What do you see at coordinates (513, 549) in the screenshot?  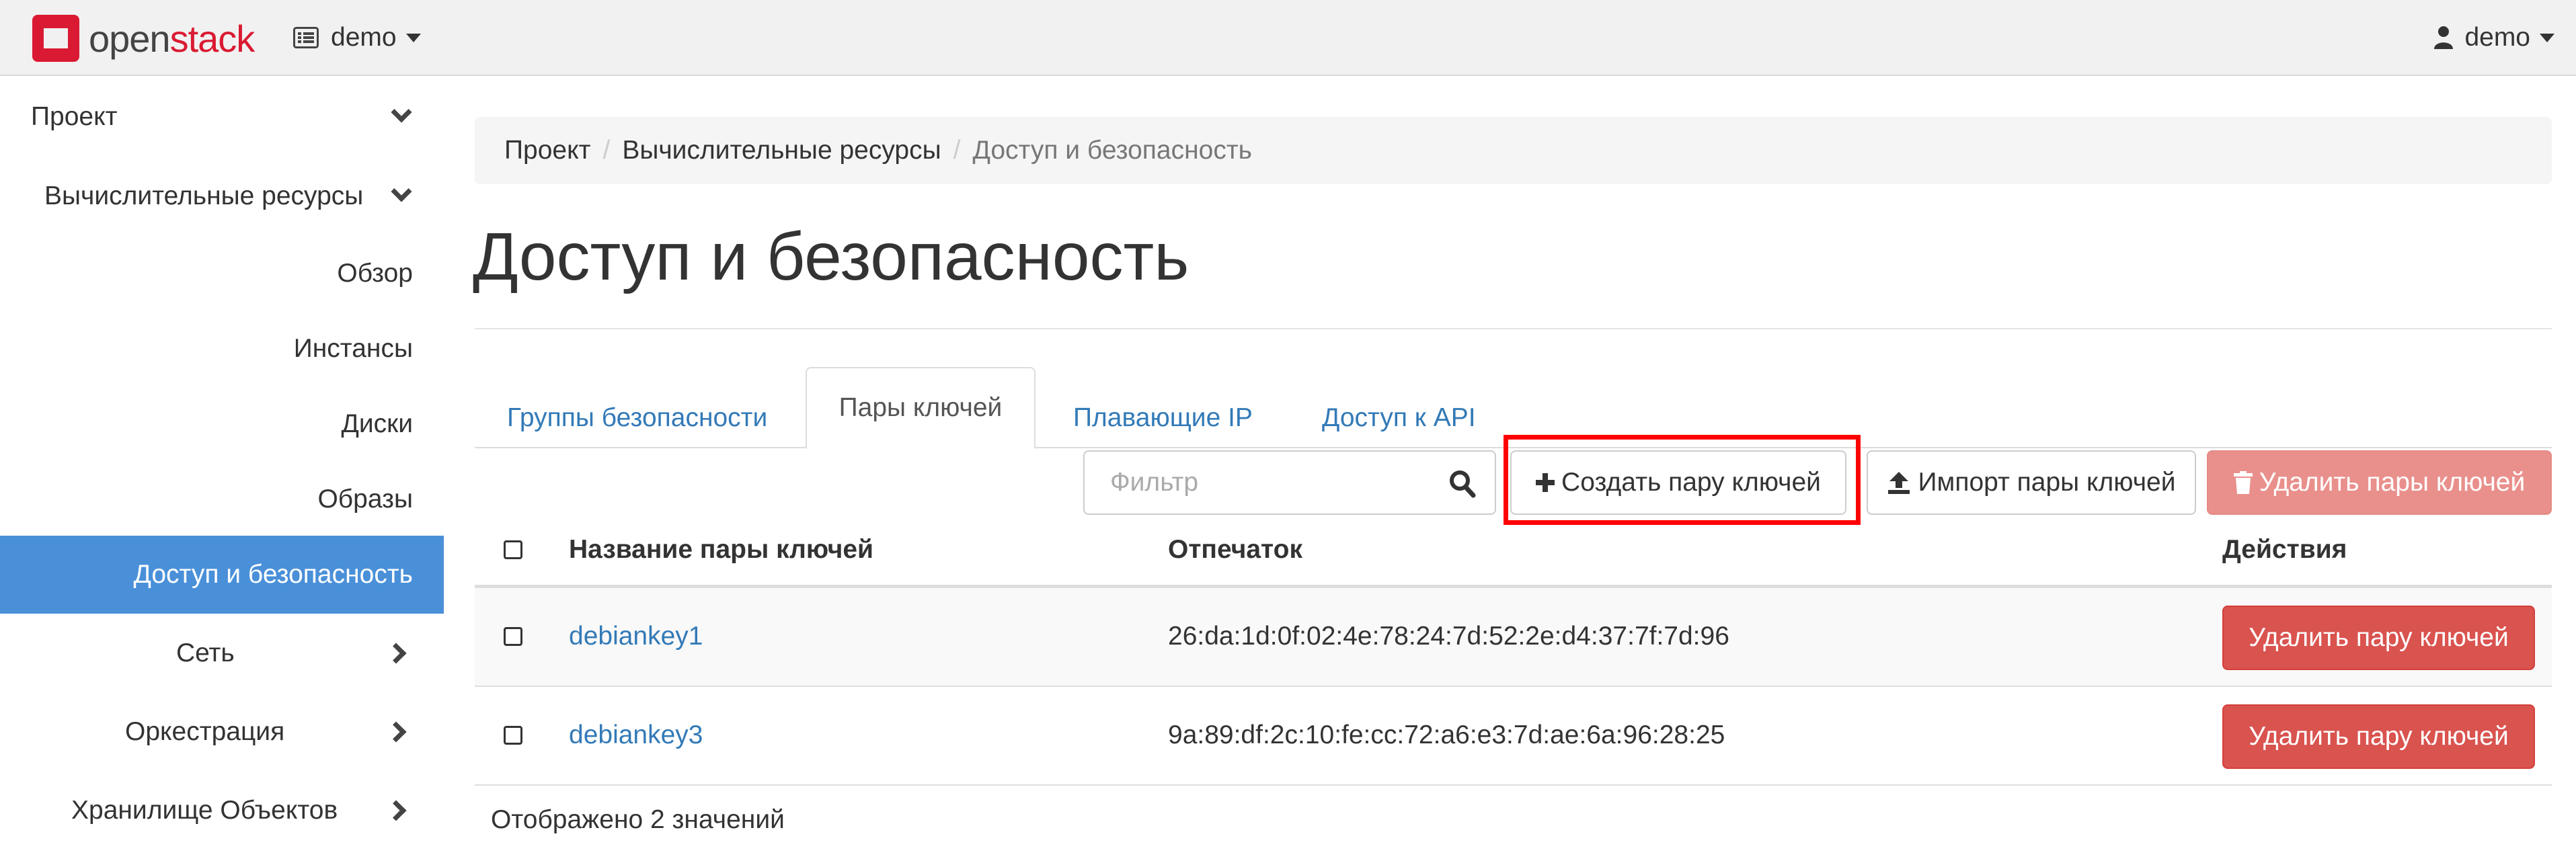 I see `select-all-checkbox` at bounding box center [513, 549].